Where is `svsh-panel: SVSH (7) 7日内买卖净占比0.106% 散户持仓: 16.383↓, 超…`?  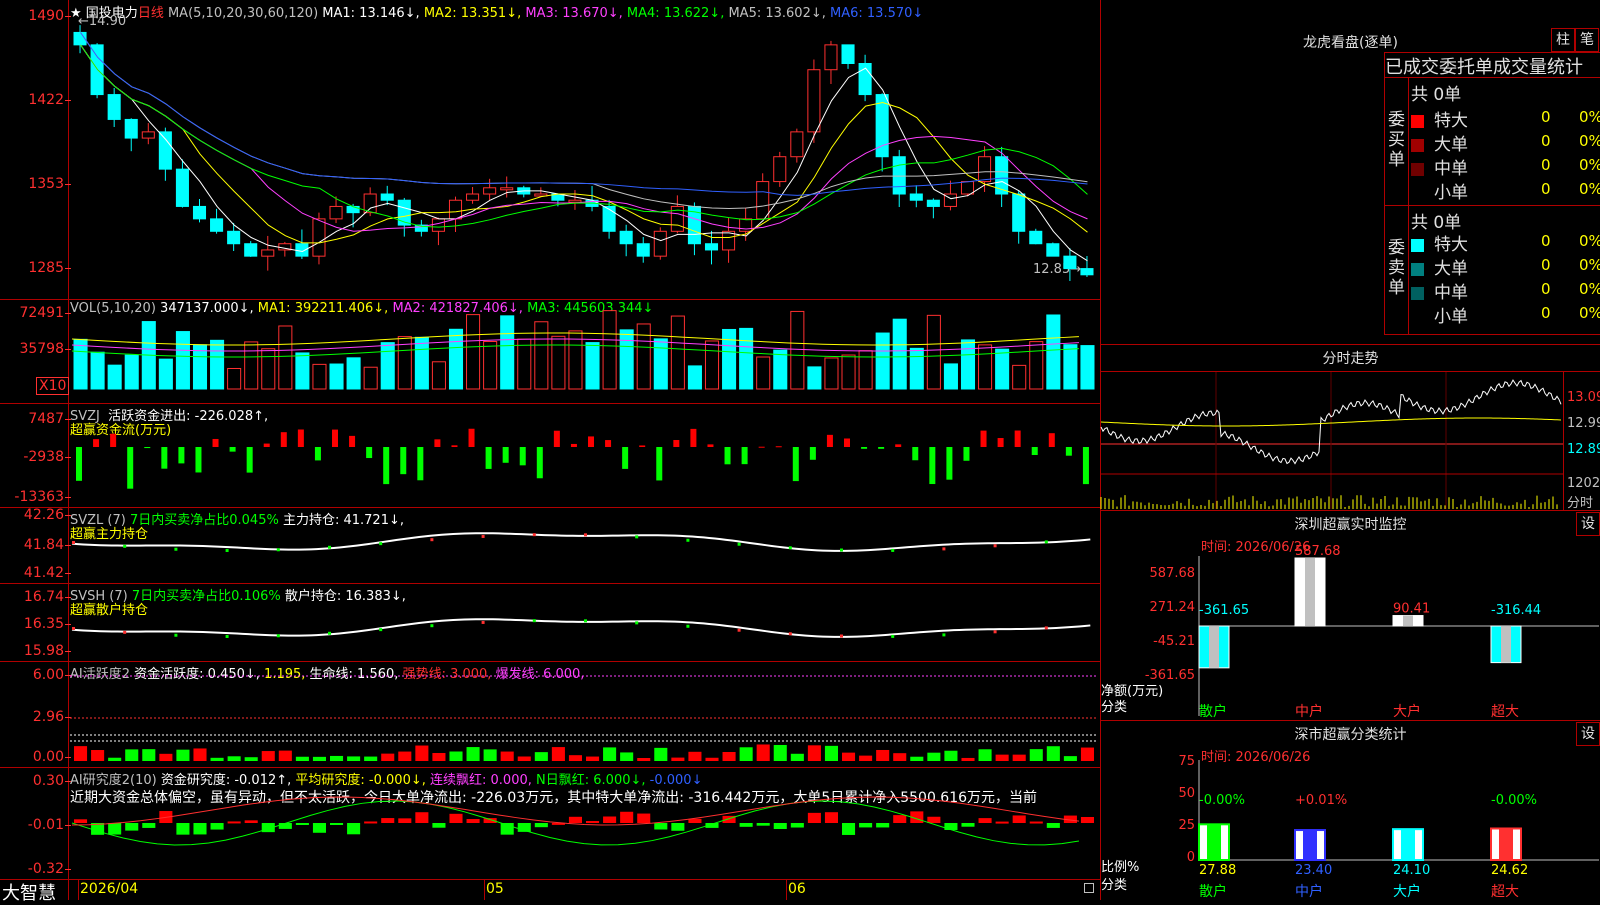 svsh-panel: SVSH (7) 7日内买卖净占比0.106% 散户持仓: 16.383↓, 超… is located at coordinates (550, 622).